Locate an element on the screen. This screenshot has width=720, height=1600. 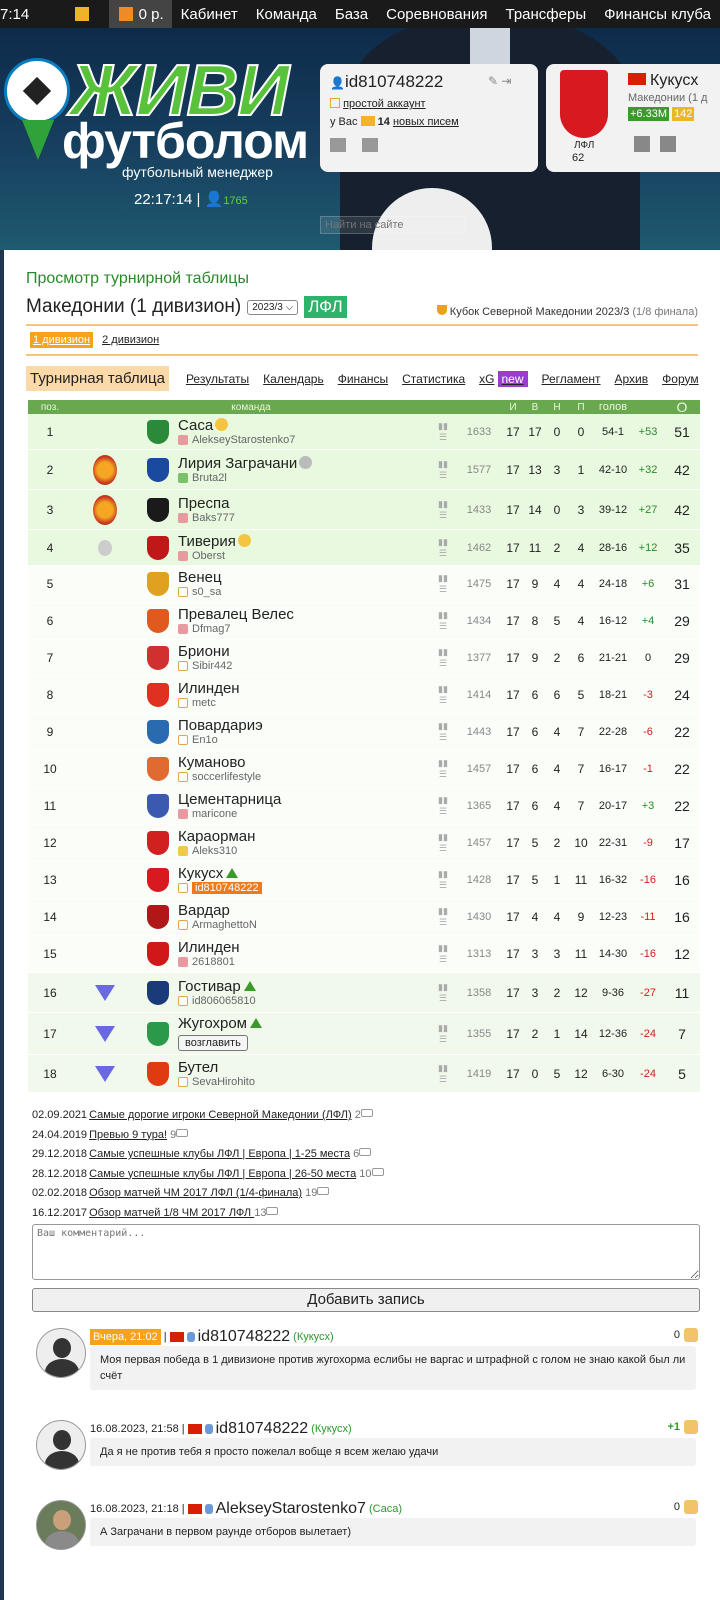
table-row: 15 Илинден 2618801 ▮▮ ☰ 1313 17 3 3 11 14-30 -16 12 is located at coordinates (364, 954).